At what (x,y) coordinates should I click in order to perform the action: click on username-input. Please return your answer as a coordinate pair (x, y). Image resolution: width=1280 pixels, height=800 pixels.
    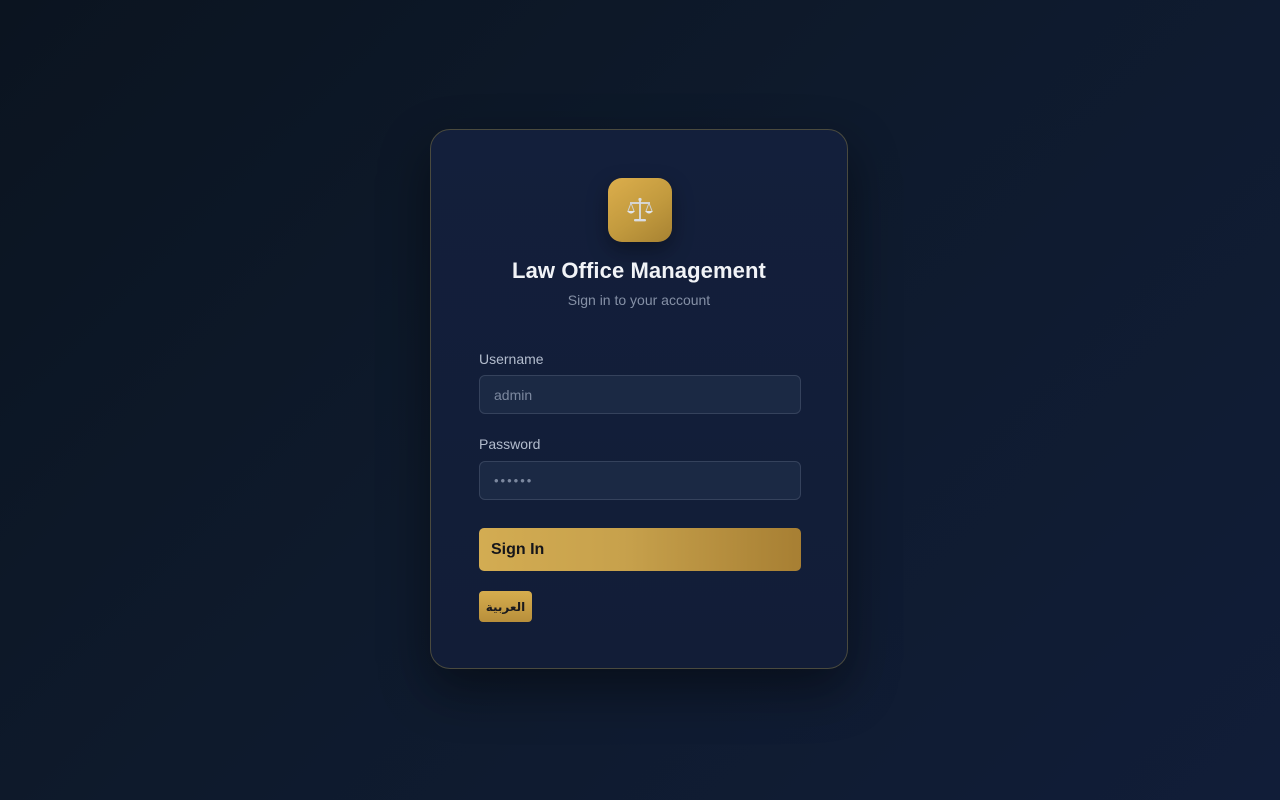
    Looking at the image, I should click on (640, 394).